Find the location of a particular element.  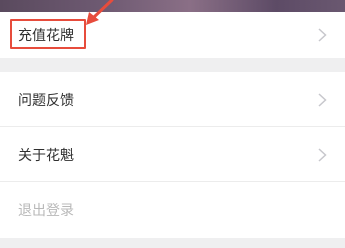

arrow-icon is located at coordinates (100, 12).